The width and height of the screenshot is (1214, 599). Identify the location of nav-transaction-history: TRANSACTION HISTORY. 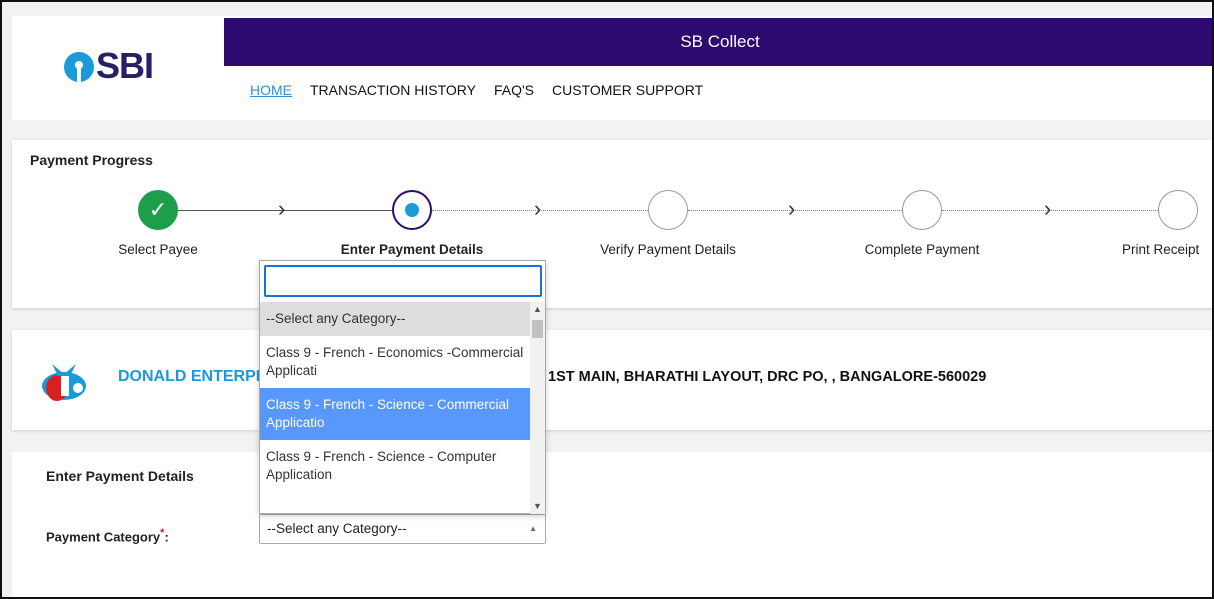
(393, 90).